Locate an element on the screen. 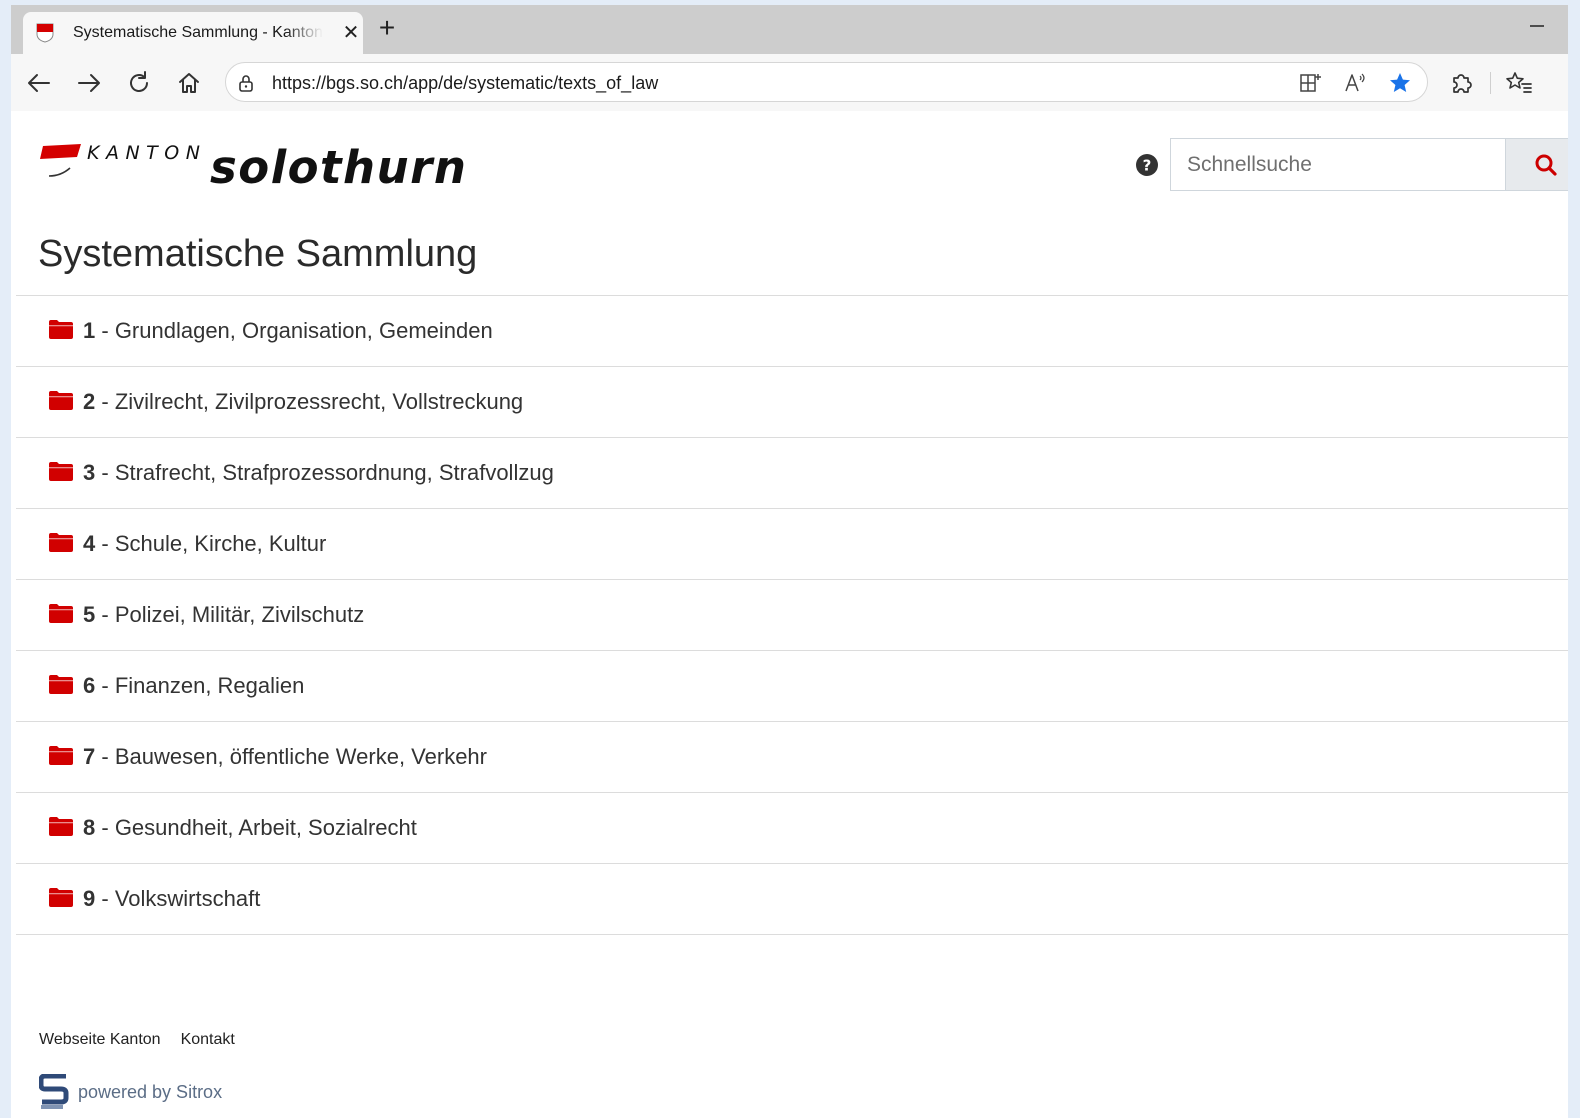 The image size is (1580, 1118). category-title: Volkswirtschaft is located at coordinates (187, 898).